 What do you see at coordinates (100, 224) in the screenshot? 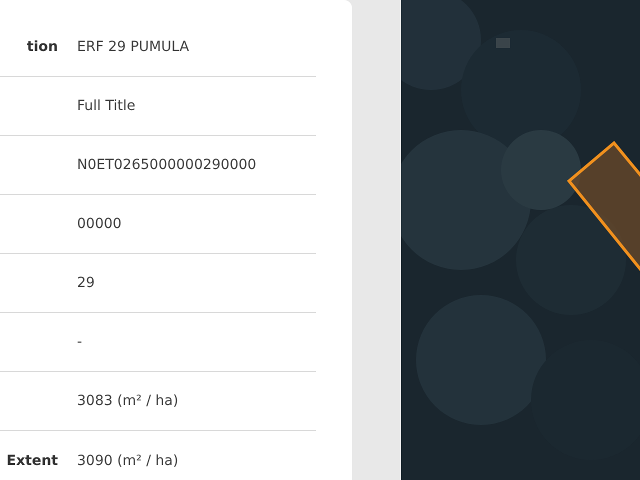
I see `field-value: 00000` at bounding box center [100, 224].